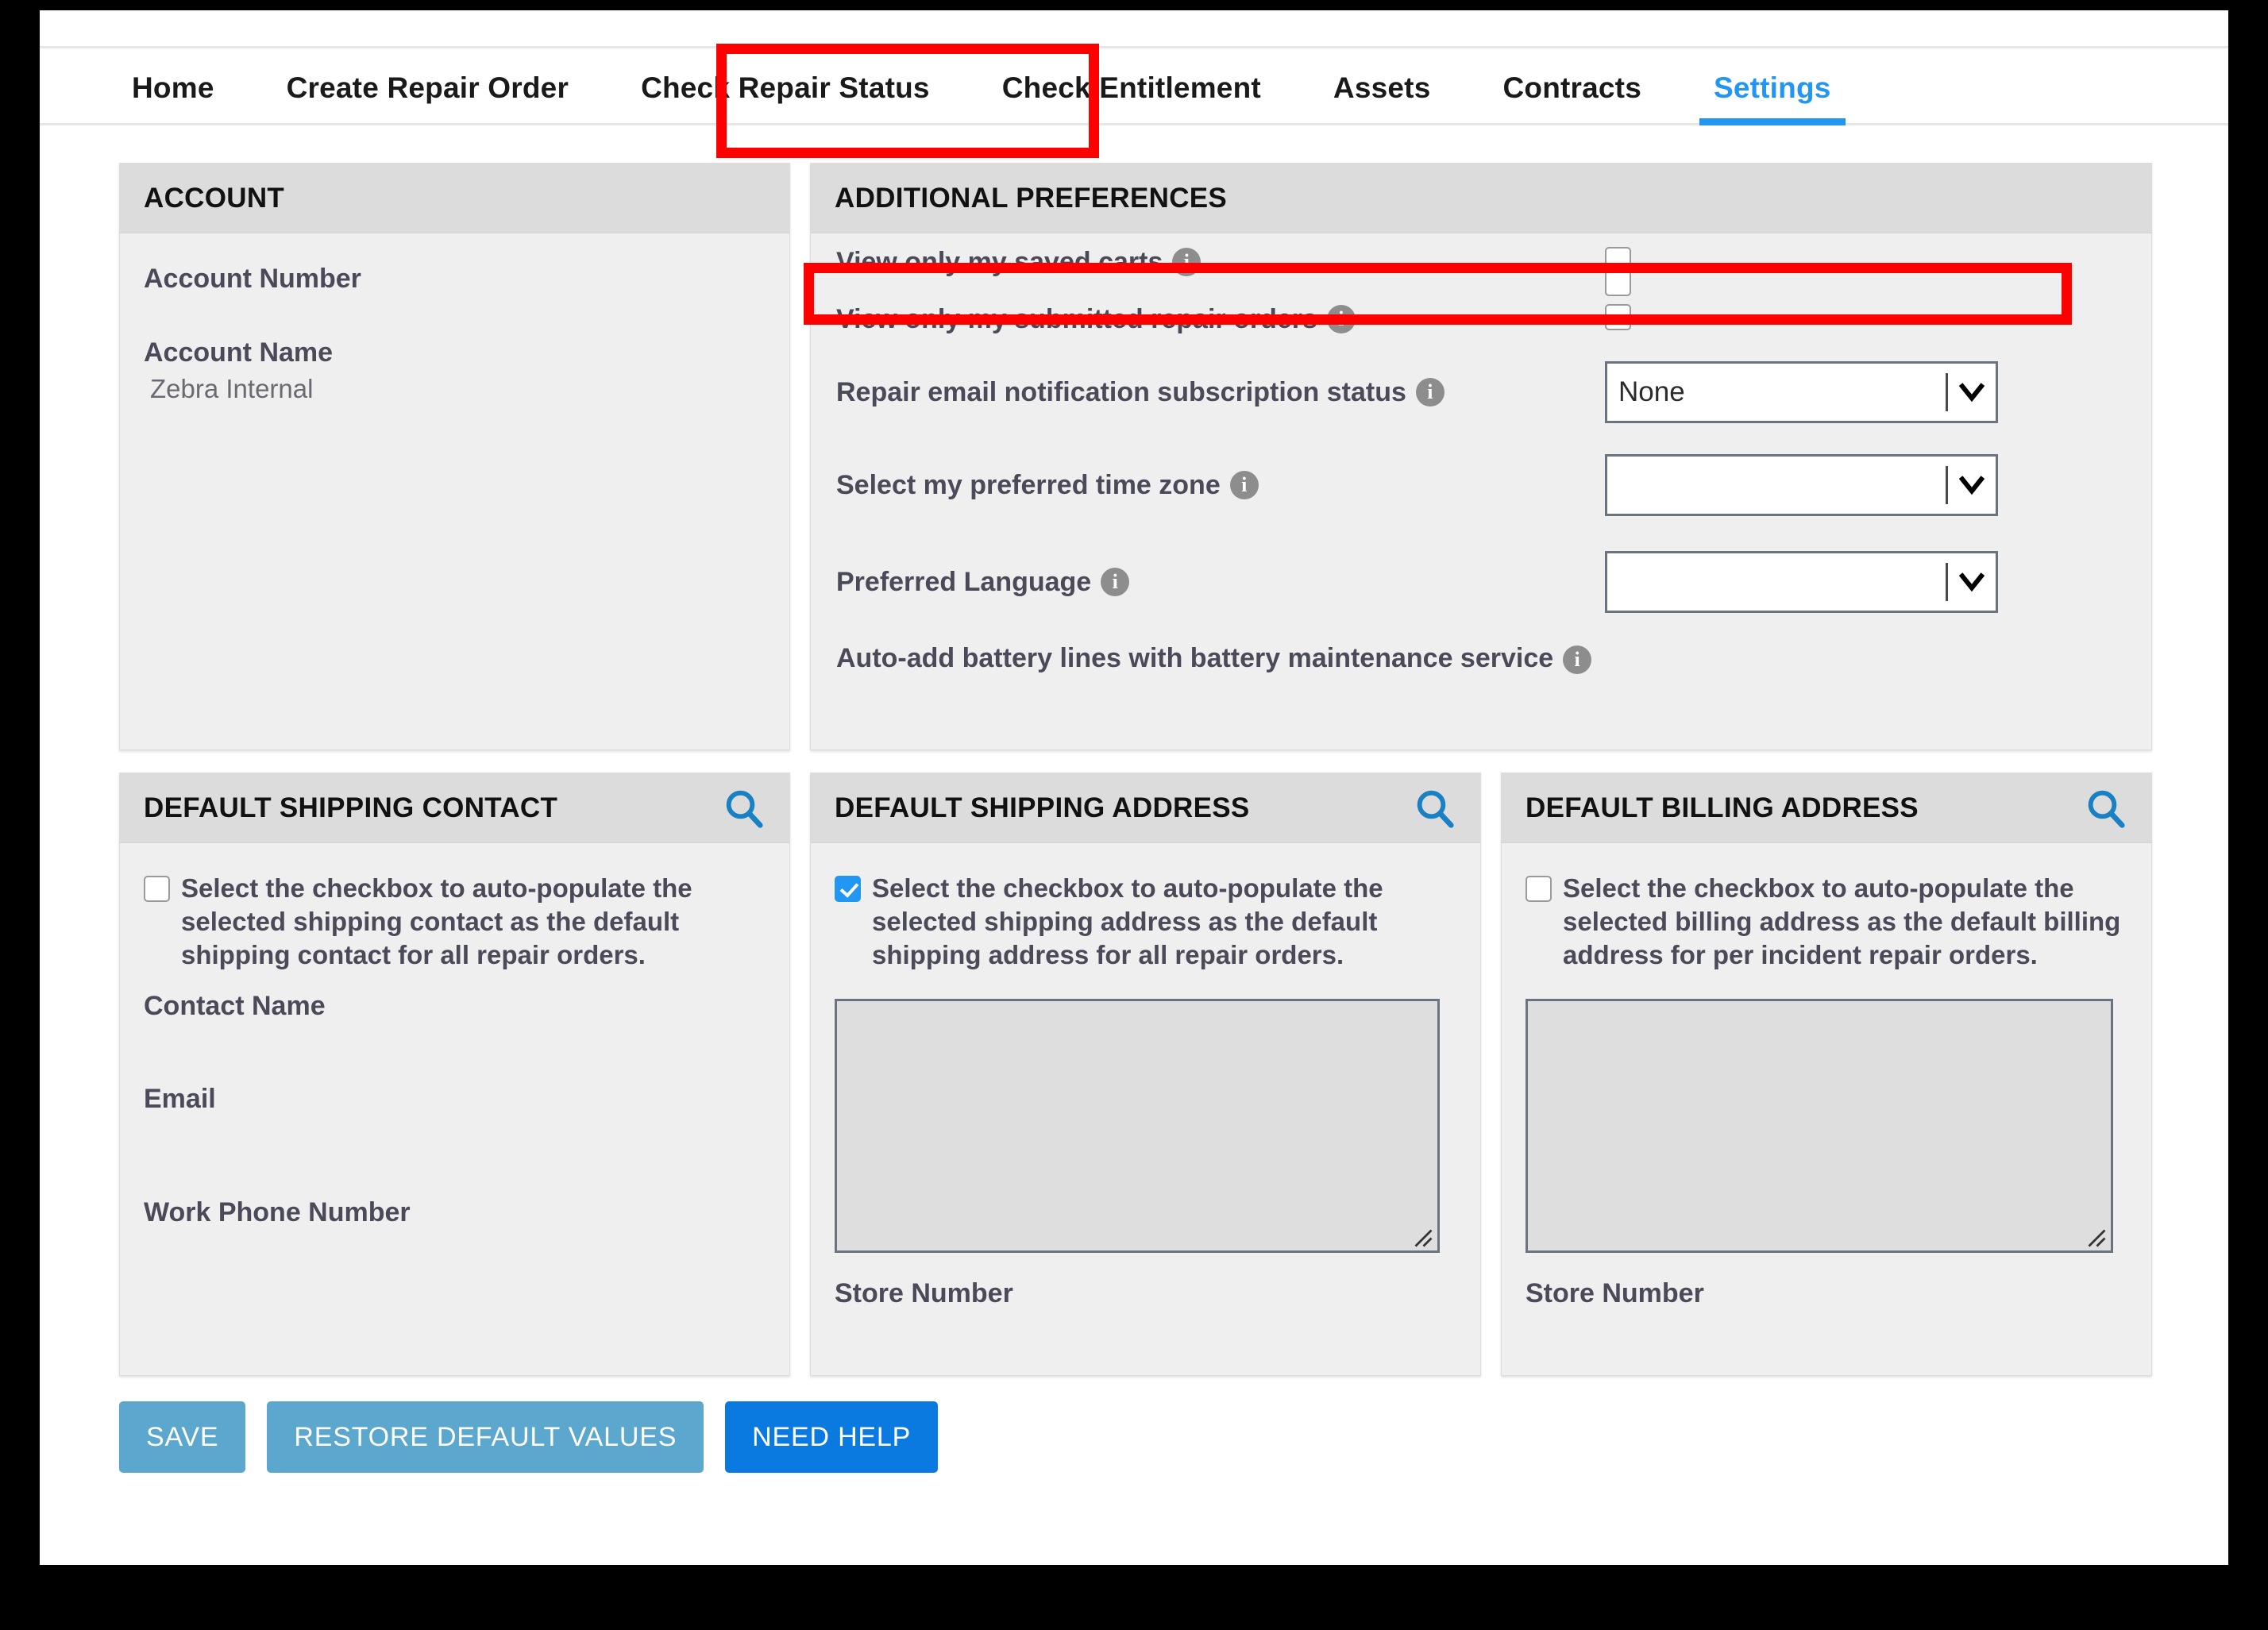 This screenshot has height=1630, width=2268. Describe the element at coordinates (1819, 1125) in the screenshot. I see `billing-address-textarea` at that location.